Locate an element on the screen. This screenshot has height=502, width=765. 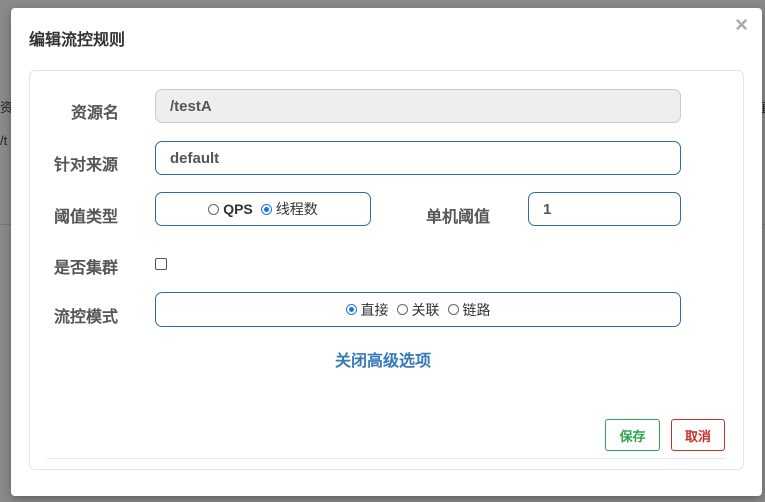
radio-threads is located at coordinates (266, 209).